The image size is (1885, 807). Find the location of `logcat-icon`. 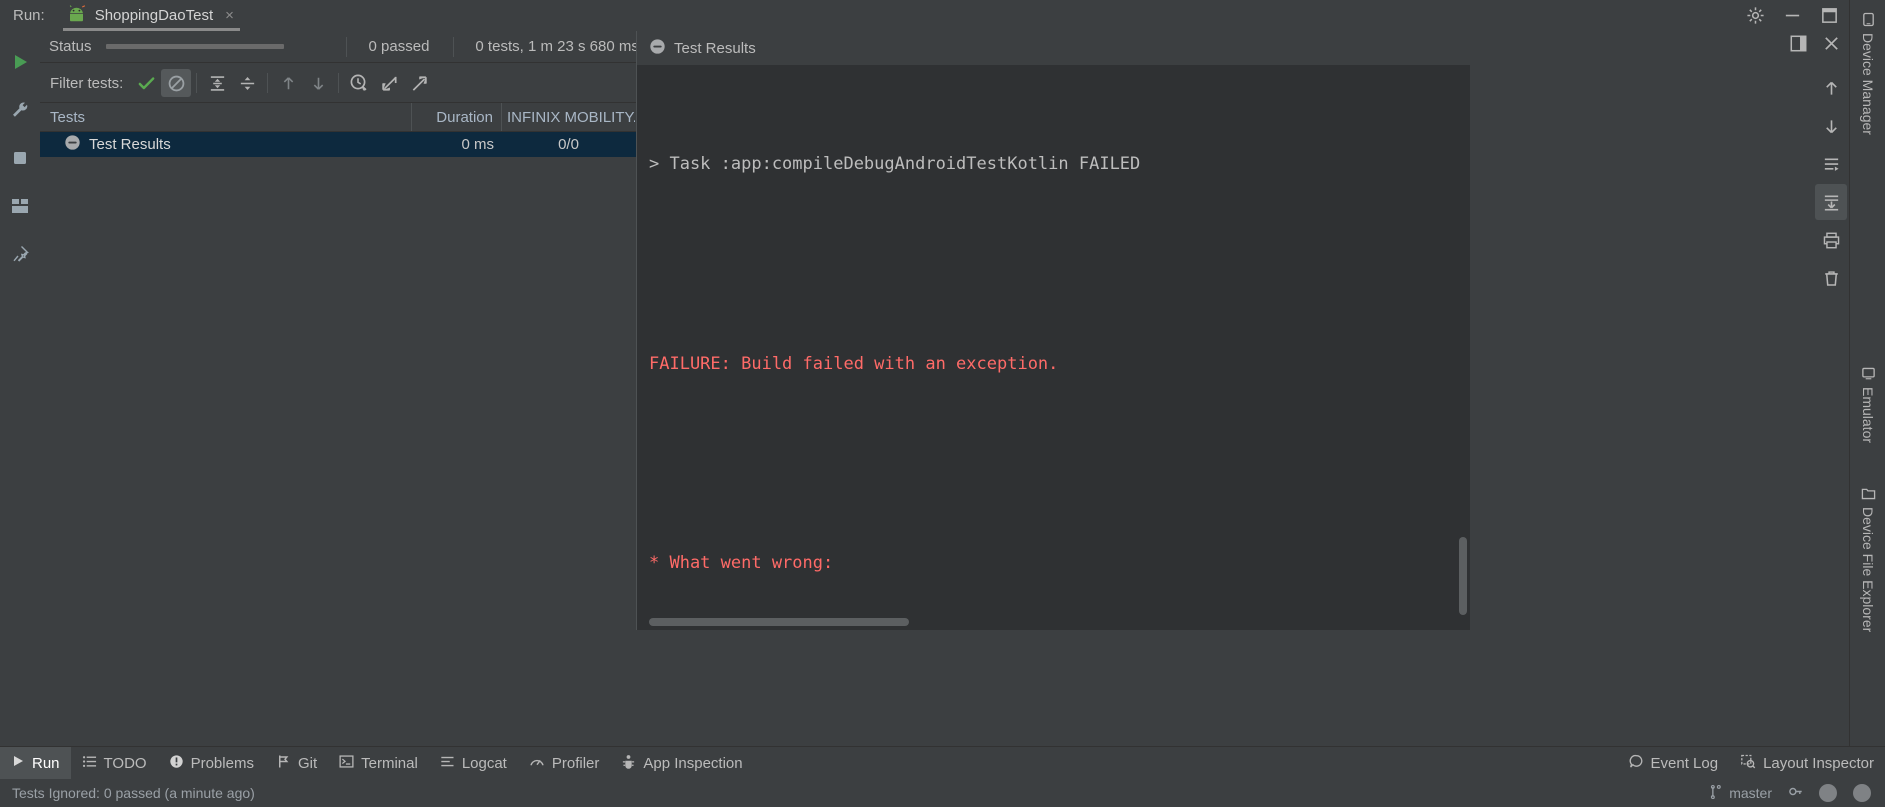

logcat-icon is located at coordinates (447, 763).